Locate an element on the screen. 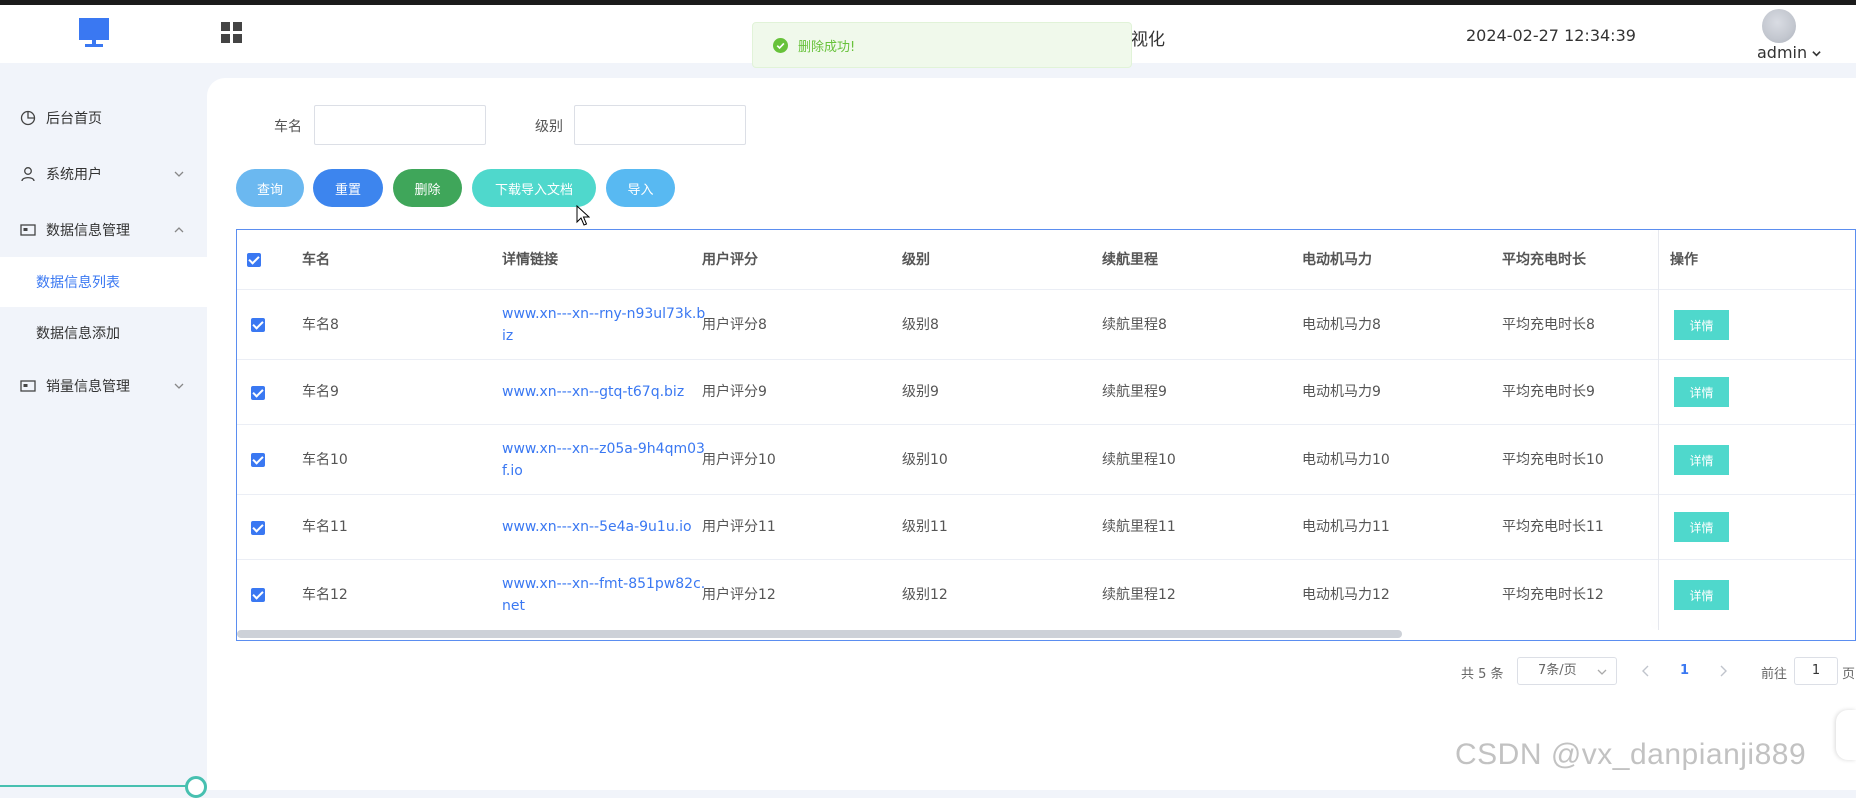  cell-charge: 平均充电时长10 is located at coordinates (1553, 460).